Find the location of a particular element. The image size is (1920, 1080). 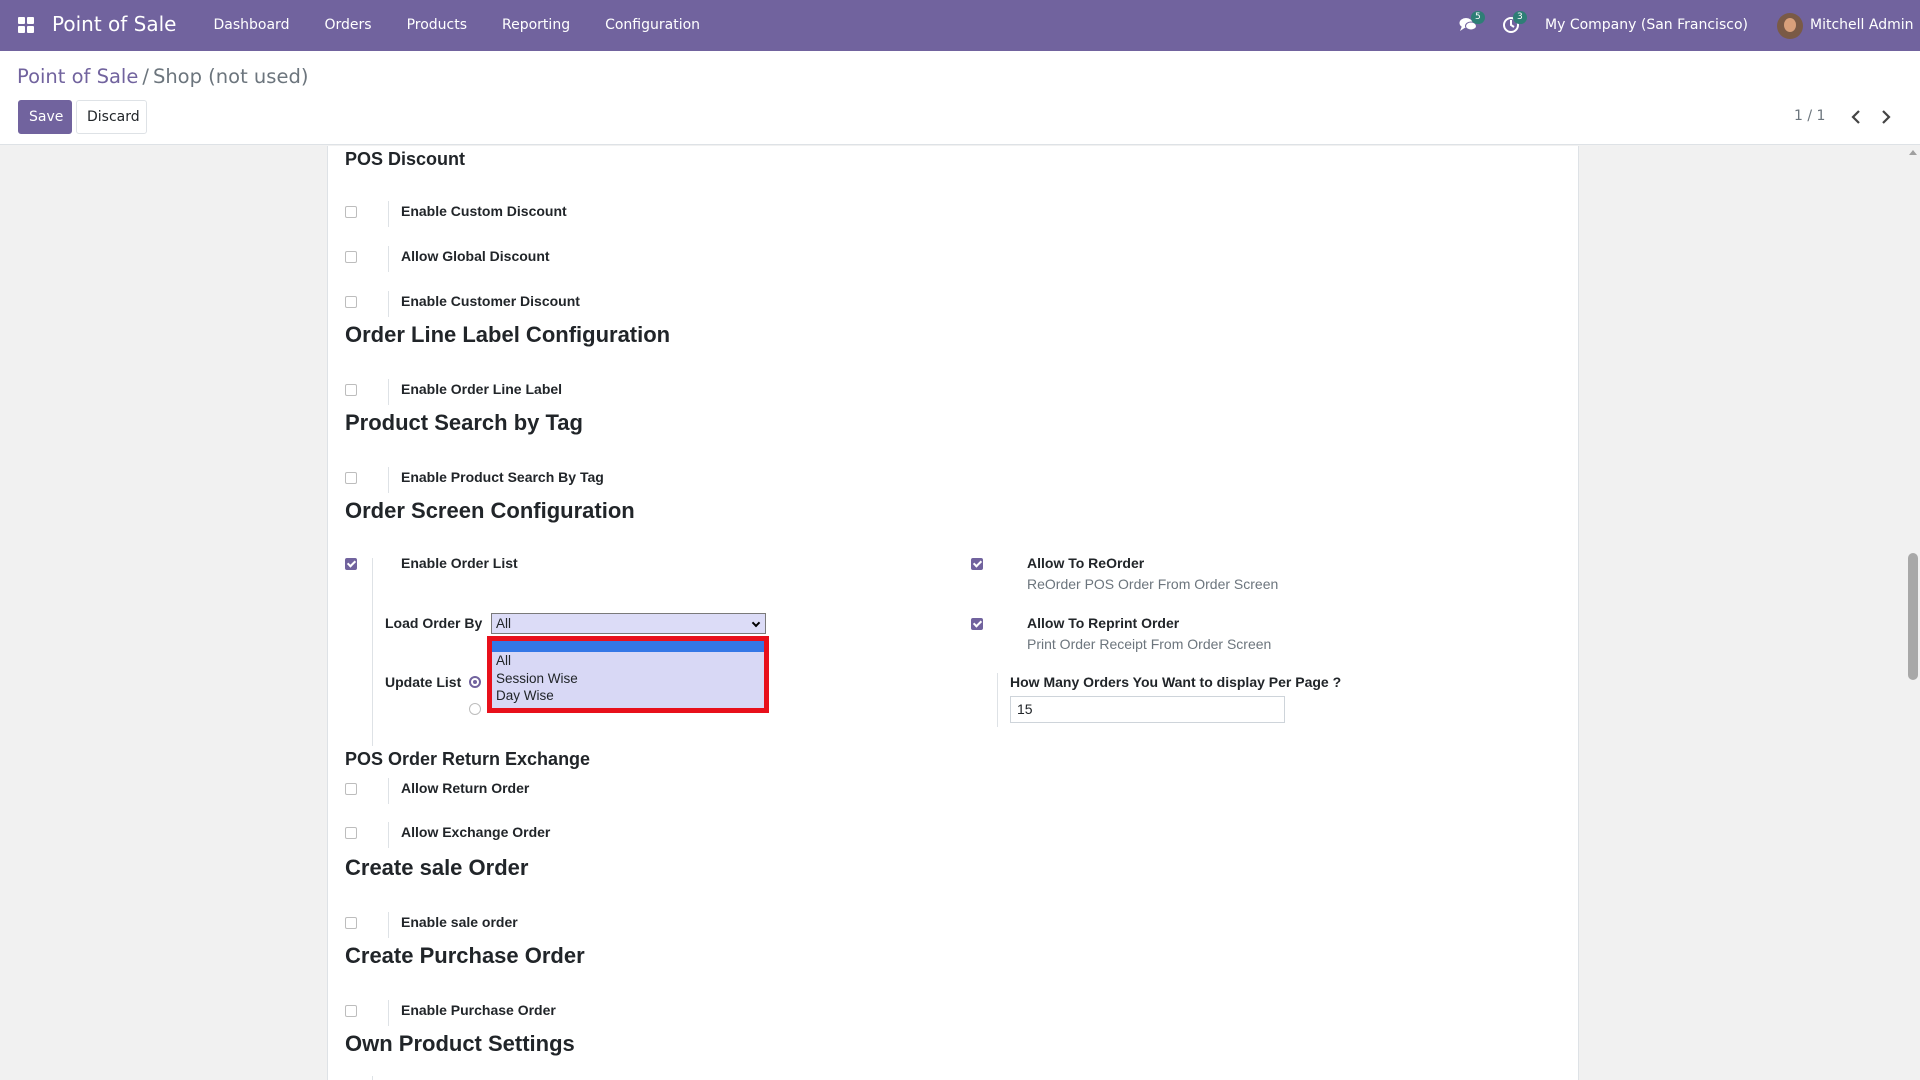

discard-button: Discard is located at coordinates (111, 117).